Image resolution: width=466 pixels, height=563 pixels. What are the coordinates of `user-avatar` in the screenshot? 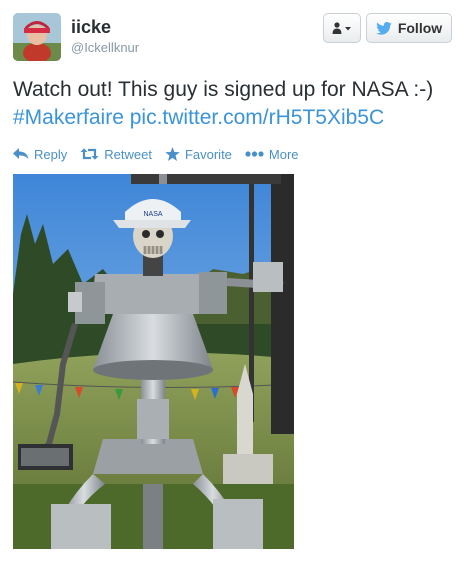 It's located at (37, 37).